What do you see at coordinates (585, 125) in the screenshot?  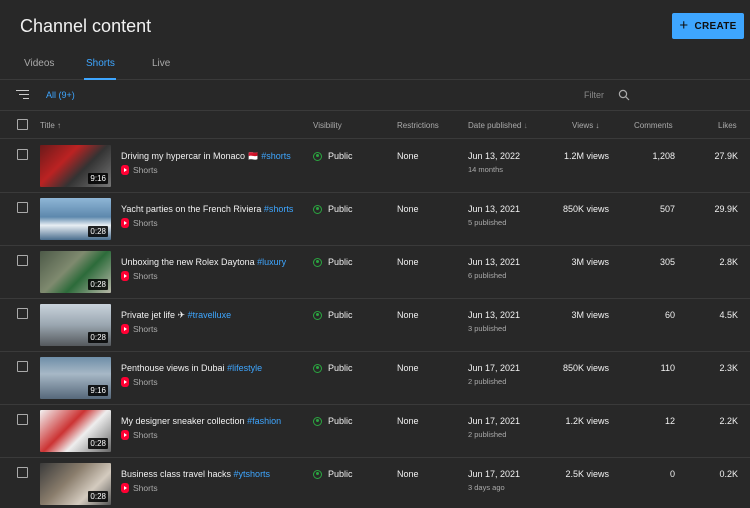 I see `column-views: Views ↓` at bounding box center [585, 125].